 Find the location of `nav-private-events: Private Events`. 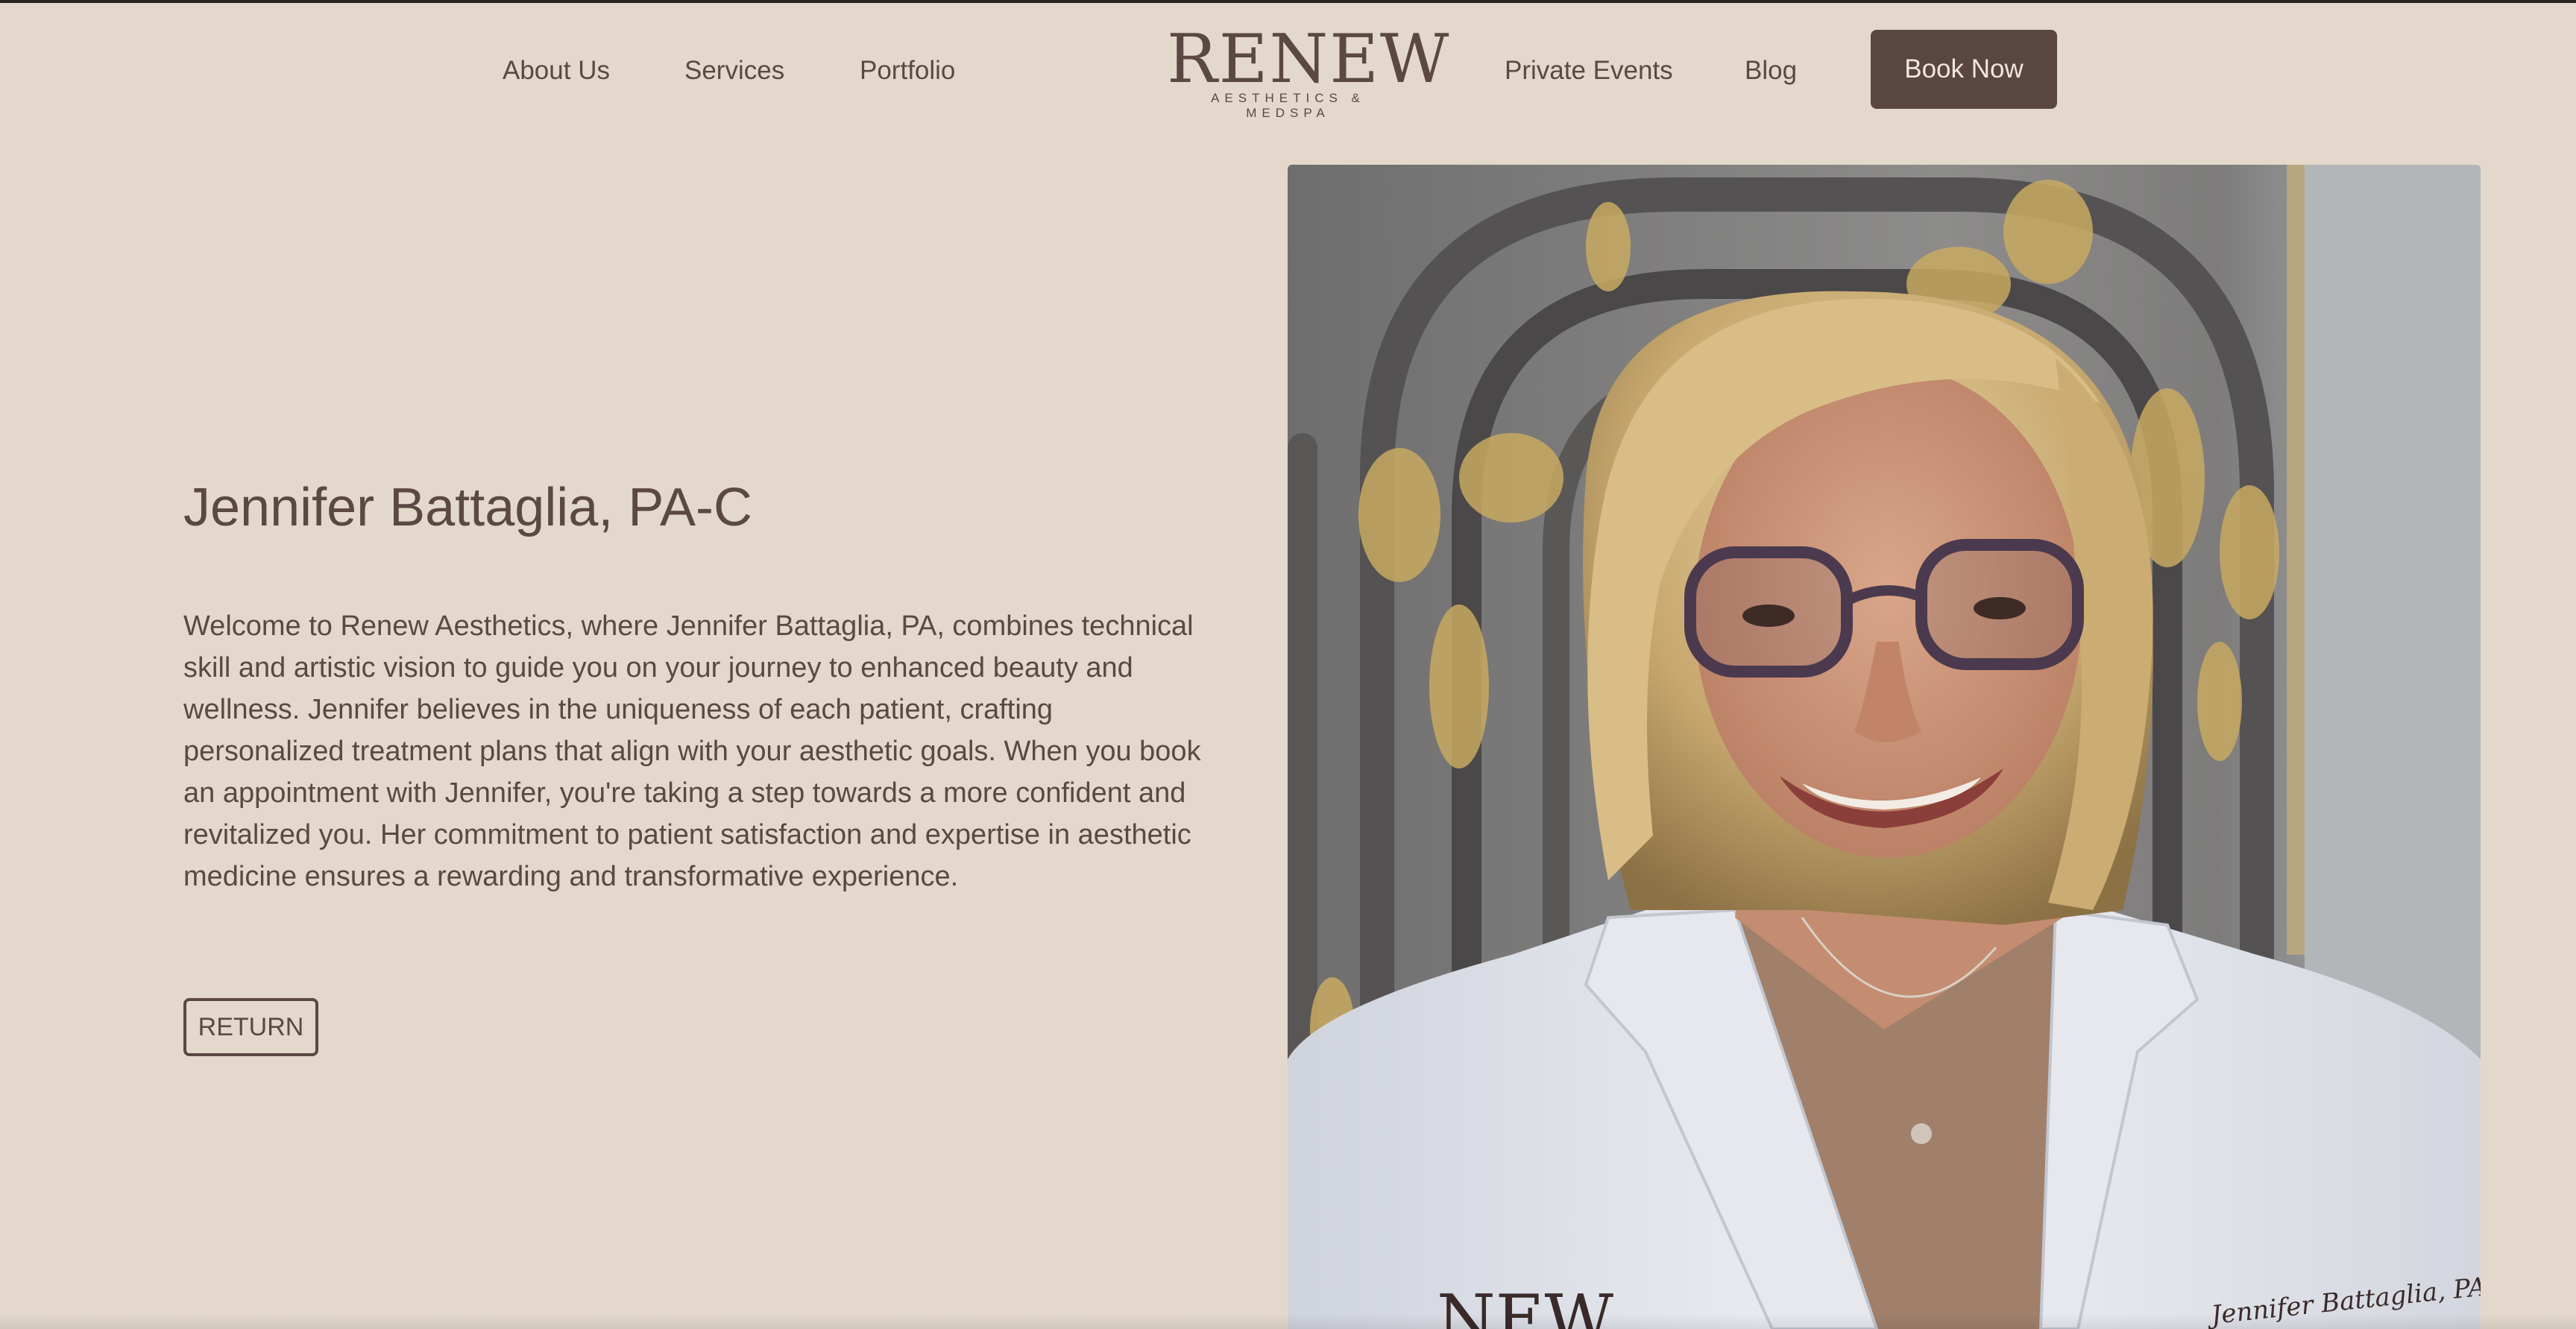

nav-private-events: Private Events is located at coordinates (1589, 71).